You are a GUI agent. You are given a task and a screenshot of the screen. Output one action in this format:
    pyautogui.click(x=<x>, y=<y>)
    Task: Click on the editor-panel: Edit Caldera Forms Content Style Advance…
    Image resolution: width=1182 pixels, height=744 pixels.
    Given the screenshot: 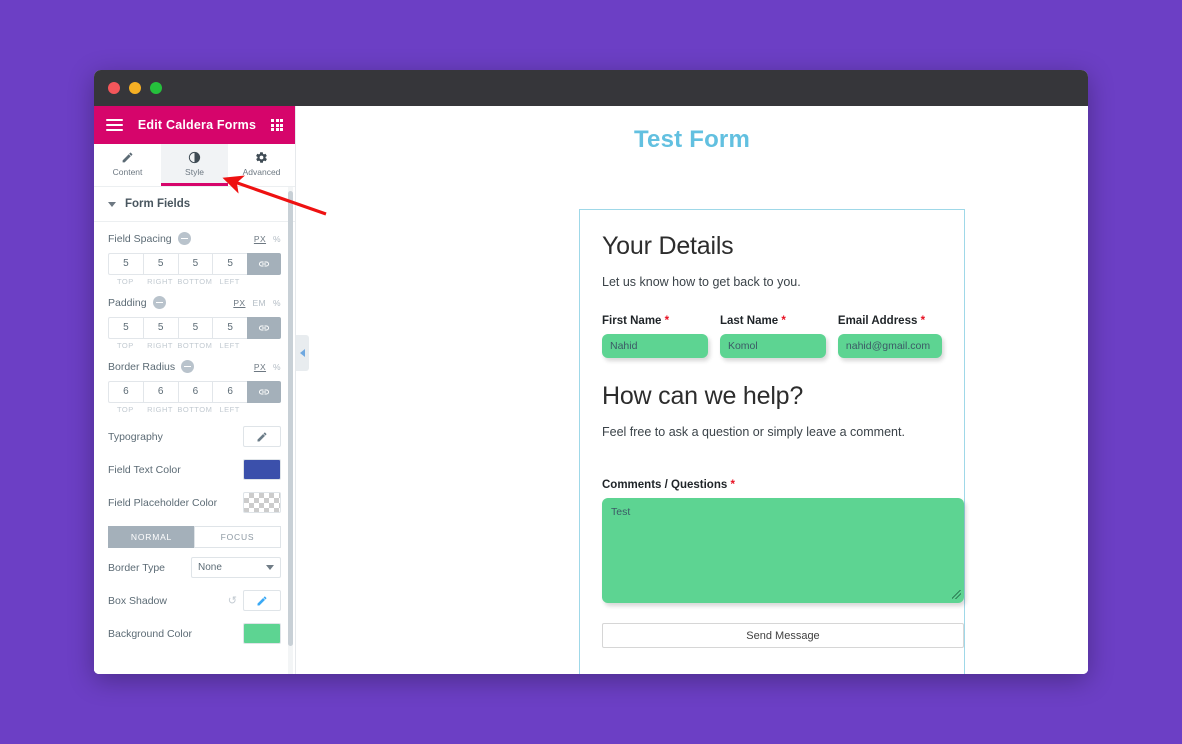 What is the action you would take?
    pyautogui.click(x=195, y=390)
    